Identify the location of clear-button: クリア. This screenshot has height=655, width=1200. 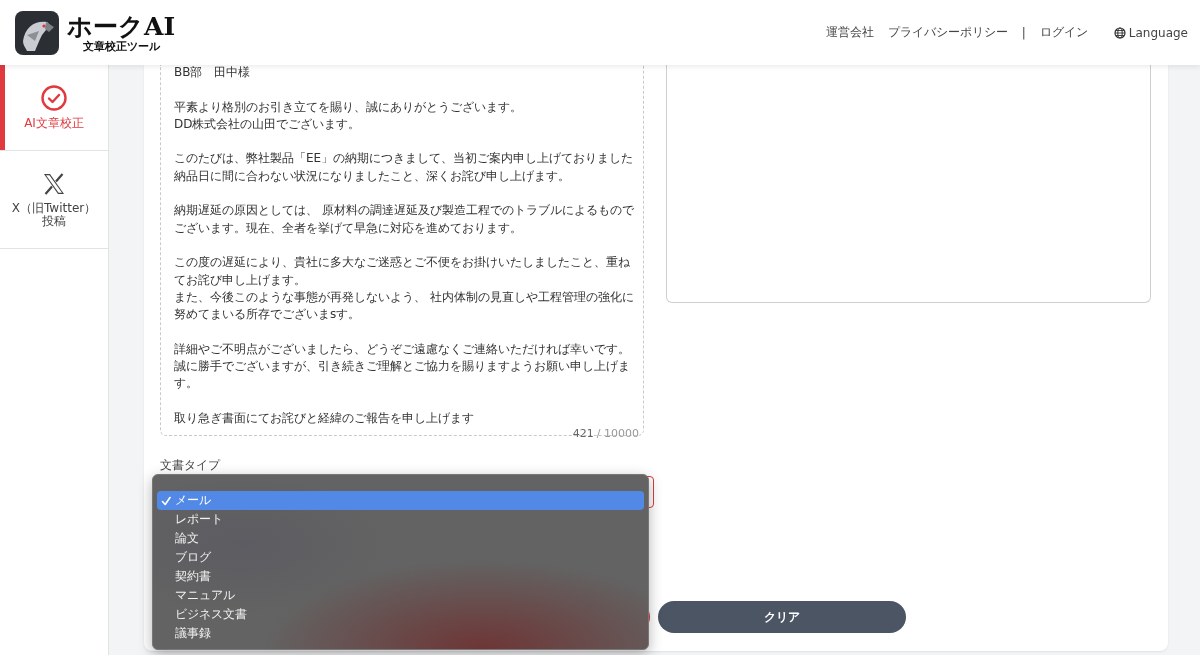
(782, 617).